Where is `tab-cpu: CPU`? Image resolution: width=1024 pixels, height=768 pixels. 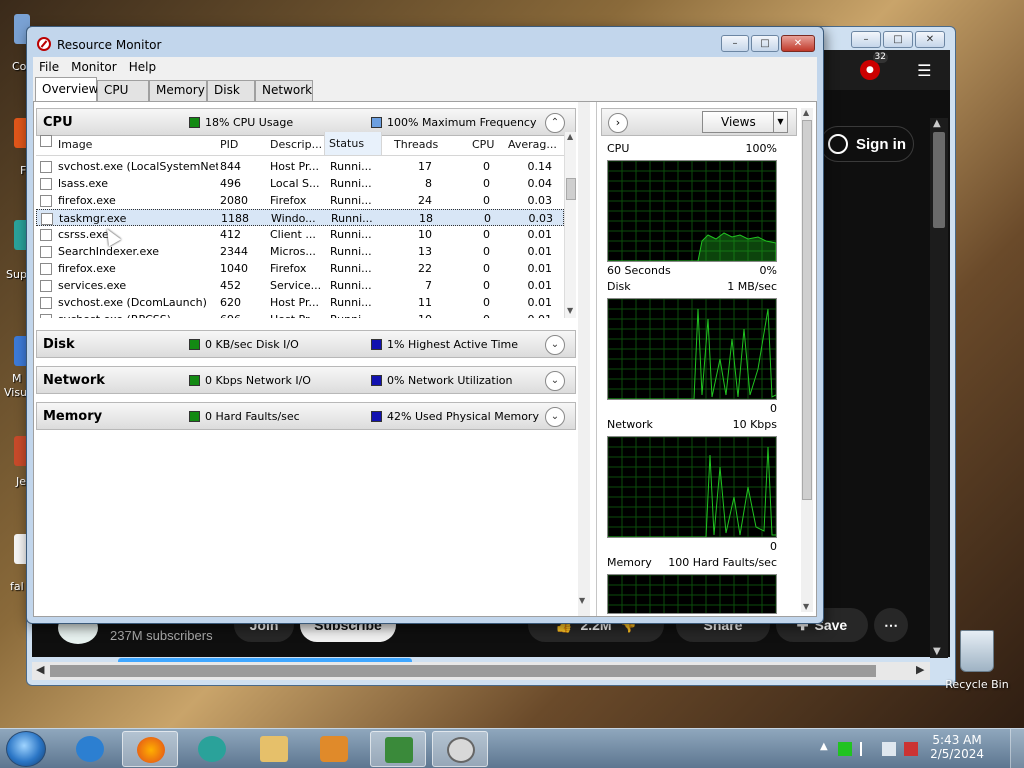
tab-cpu: CPU is located at coordinates (123, 90).